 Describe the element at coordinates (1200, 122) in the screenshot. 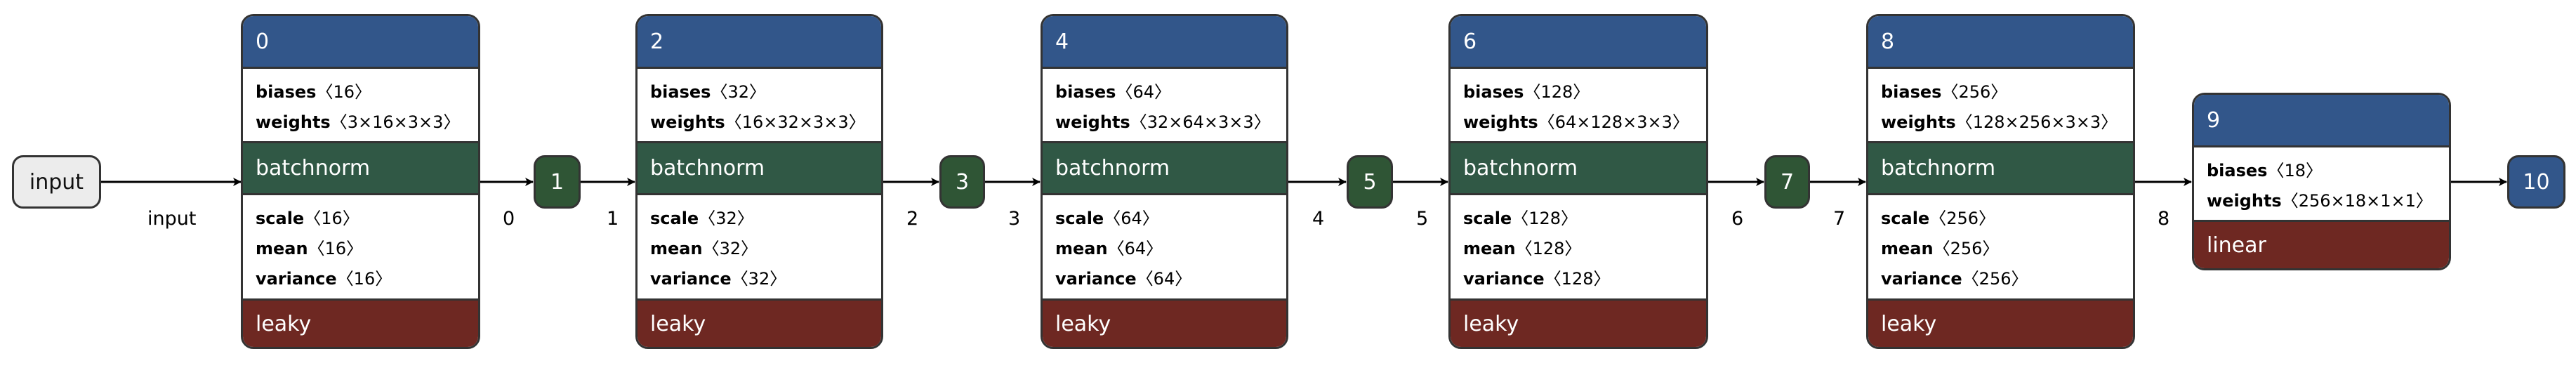

I see `param-shape: 〈32×64×3×3〉` at that location.